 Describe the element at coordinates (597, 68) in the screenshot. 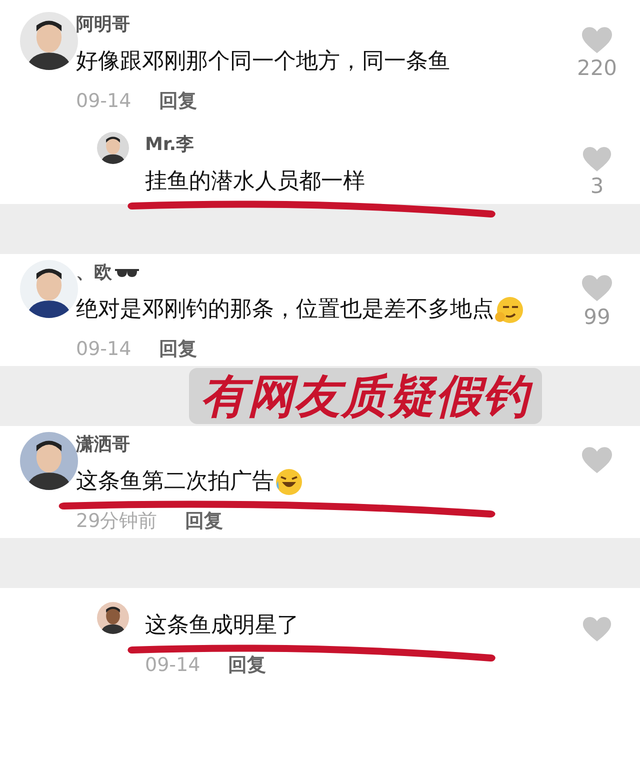

I see `like-count: 220` at that location.